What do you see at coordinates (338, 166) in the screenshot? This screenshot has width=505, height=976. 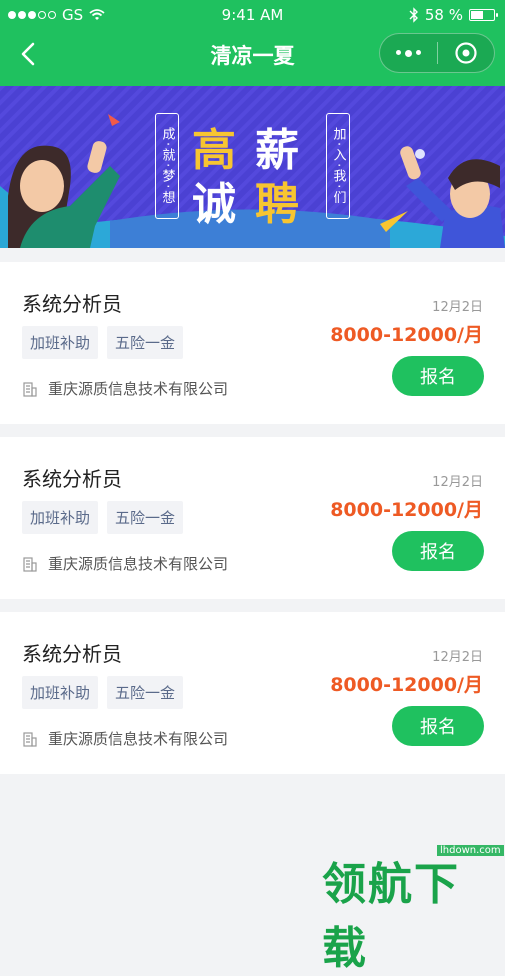 I see `slogan-right: 加·入·我·们` at bounding box center [338, 166].